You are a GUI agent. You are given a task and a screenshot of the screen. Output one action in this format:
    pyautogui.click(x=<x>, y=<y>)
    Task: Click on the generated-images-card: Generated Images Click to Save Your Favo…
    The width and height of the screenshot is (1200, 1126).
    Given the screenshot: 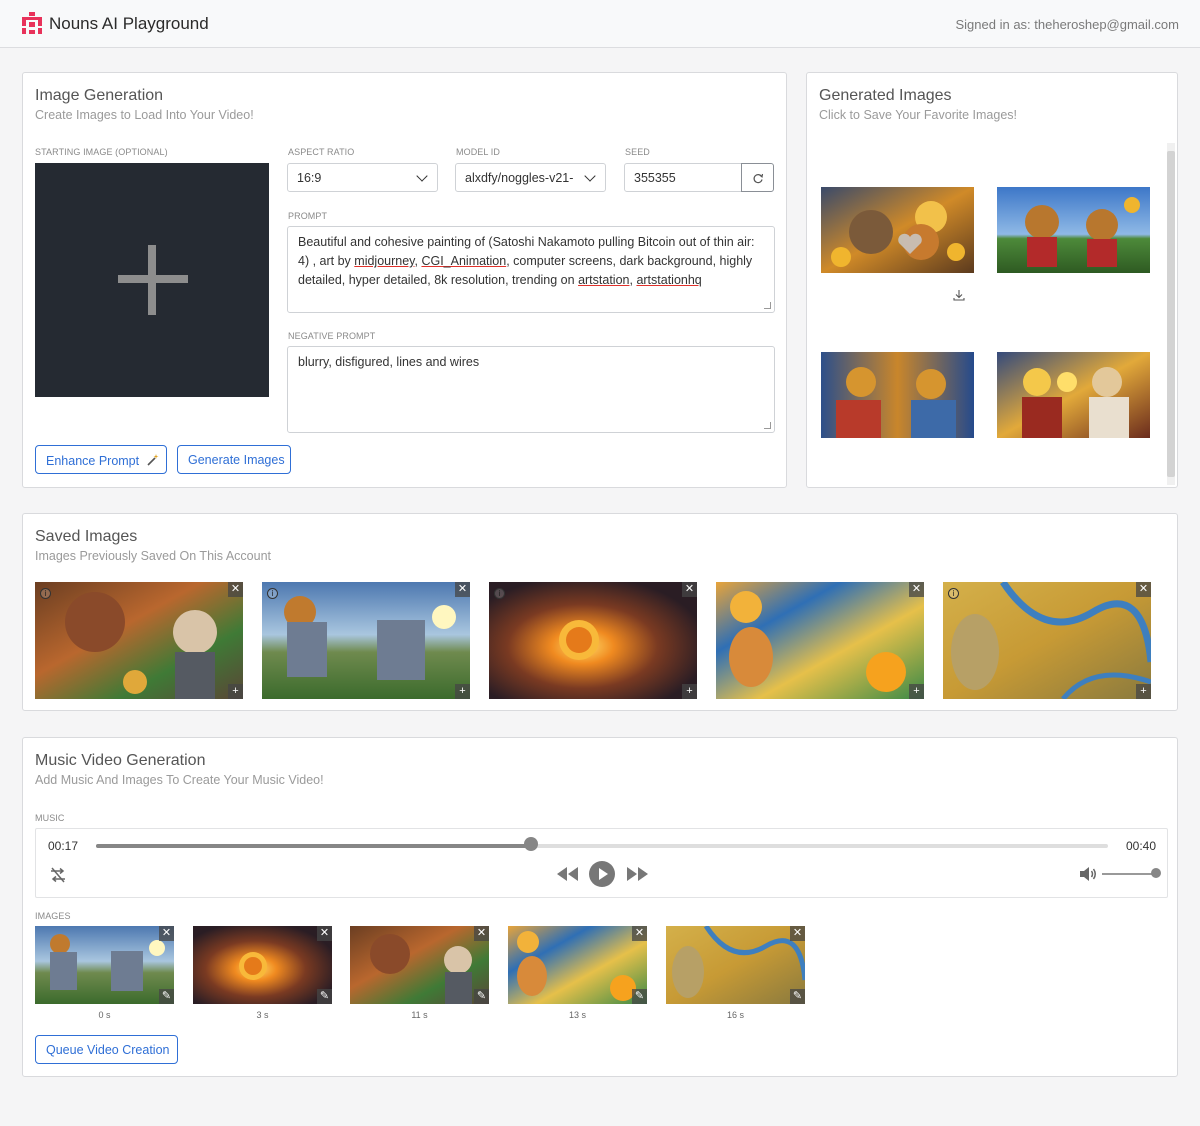 What is the action you would take?
    pyautogui.click(x=992, y=280)
    